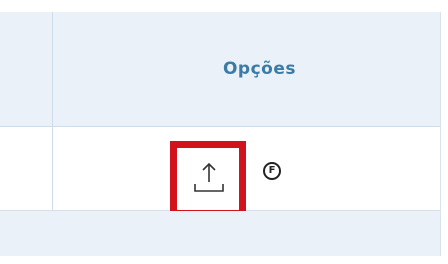  I want to click on upload-icon, so click(209, 177).